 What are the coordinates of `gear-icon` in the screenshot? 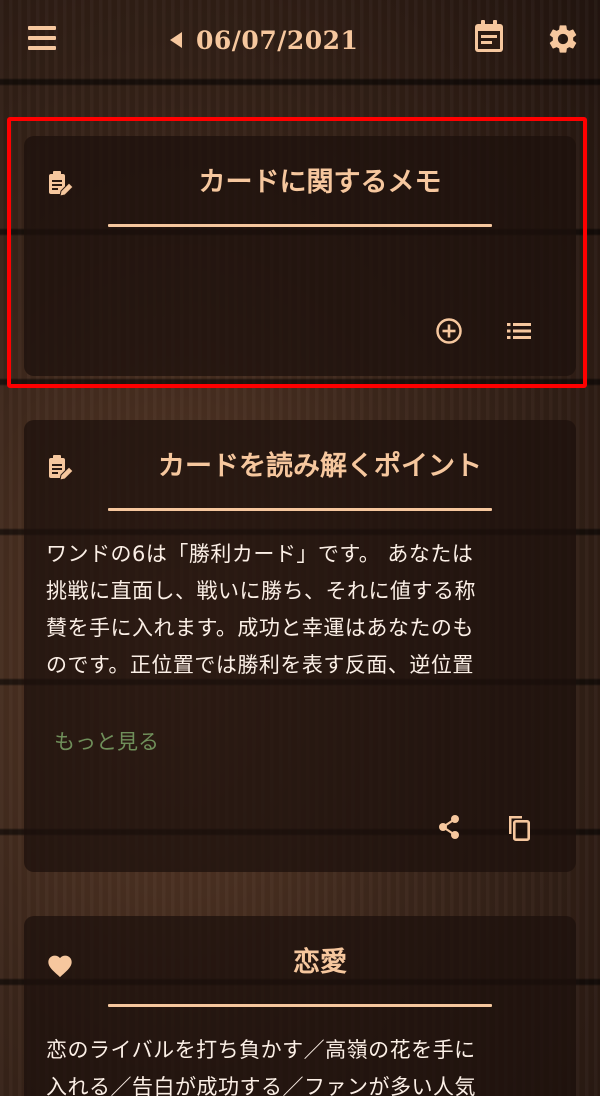 It's located at (563, 39).